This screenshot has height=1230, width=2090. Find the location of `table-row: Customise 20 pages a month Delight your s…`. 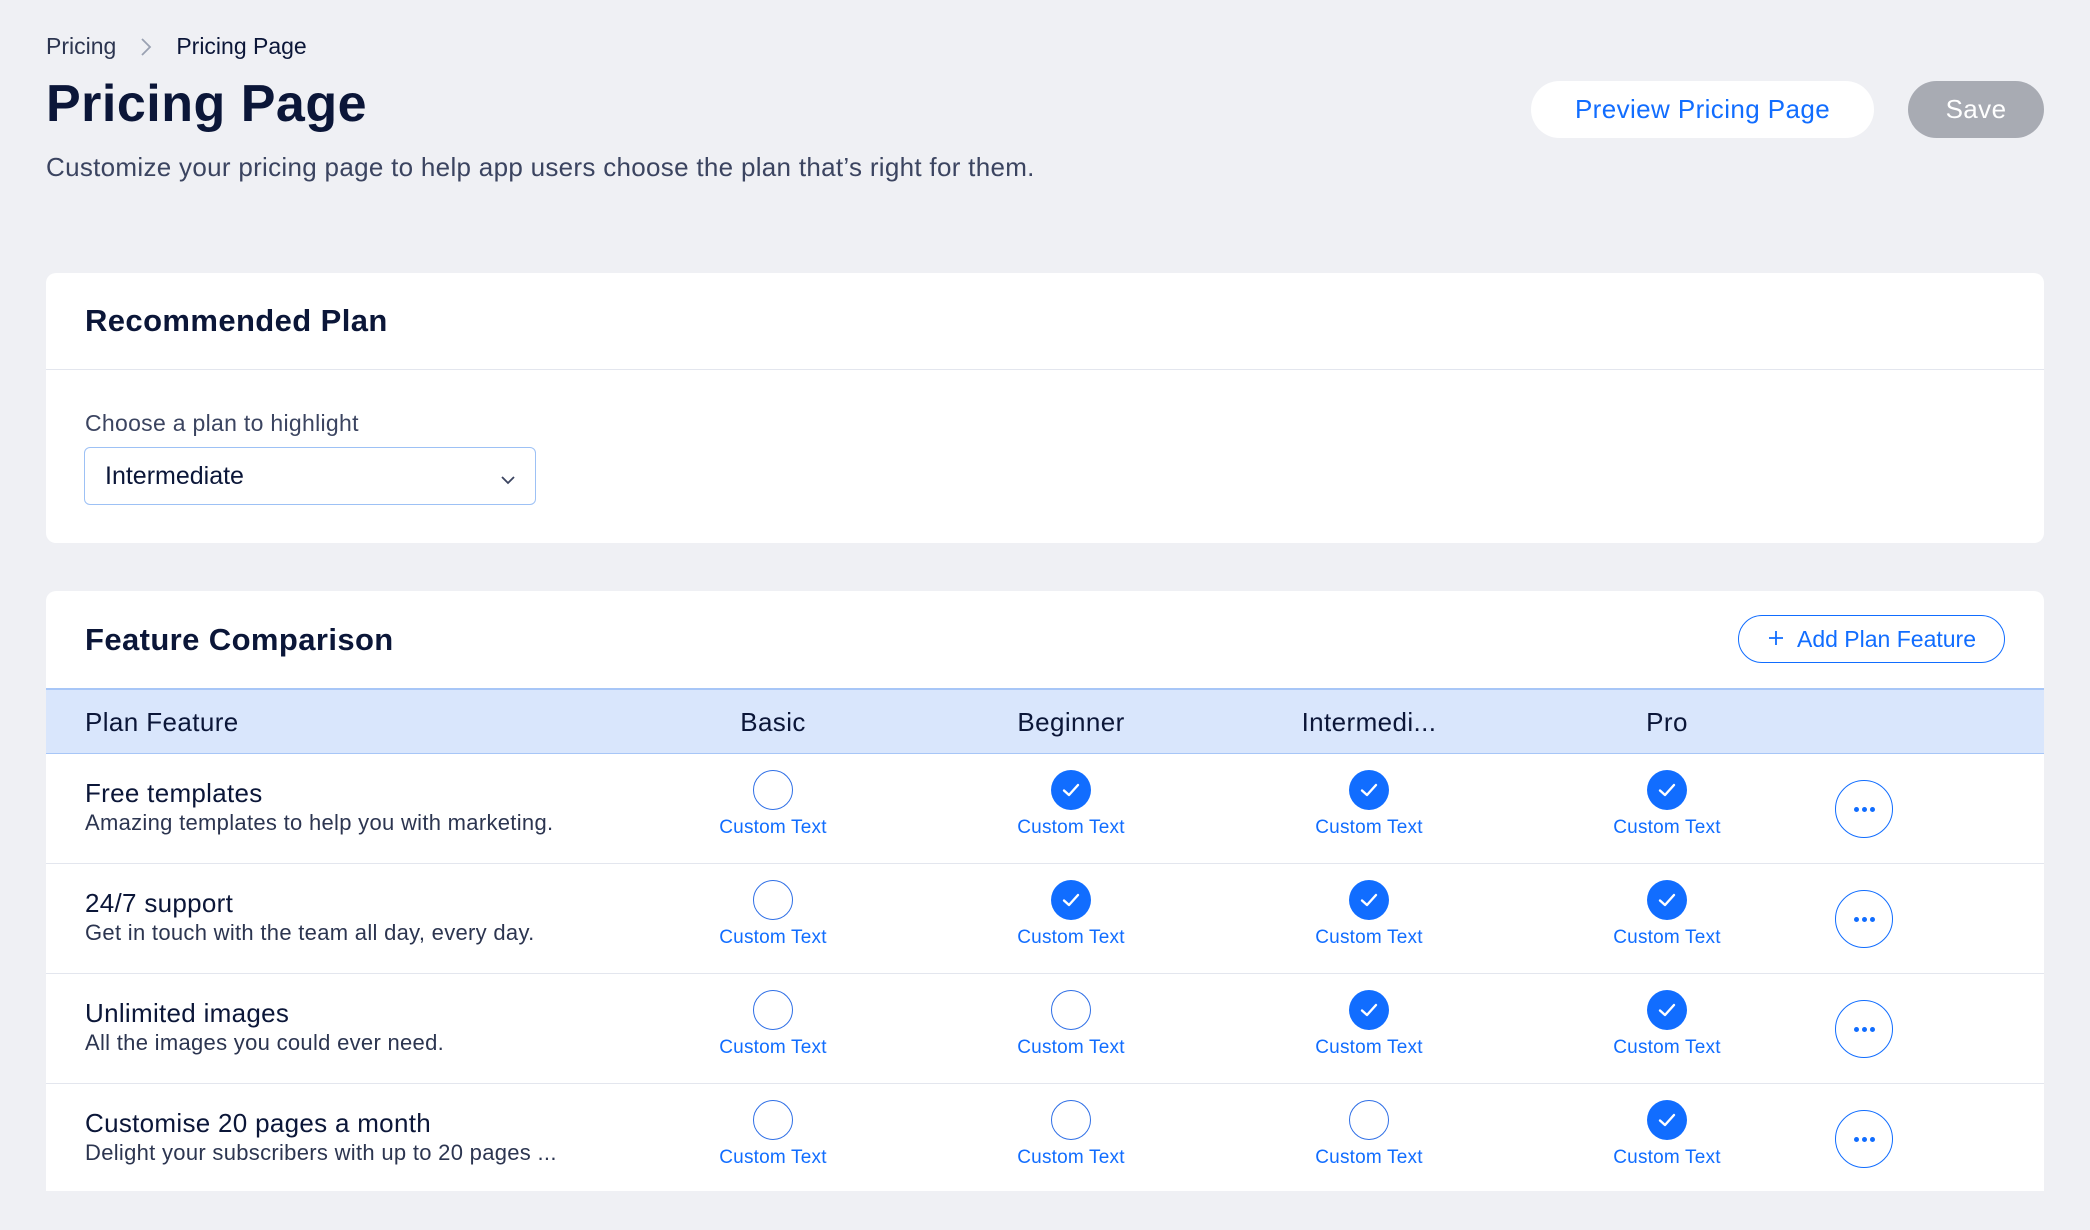

table-row: Customise 20 pages a month Delight your s… is located at coordinates (1045, 1137).